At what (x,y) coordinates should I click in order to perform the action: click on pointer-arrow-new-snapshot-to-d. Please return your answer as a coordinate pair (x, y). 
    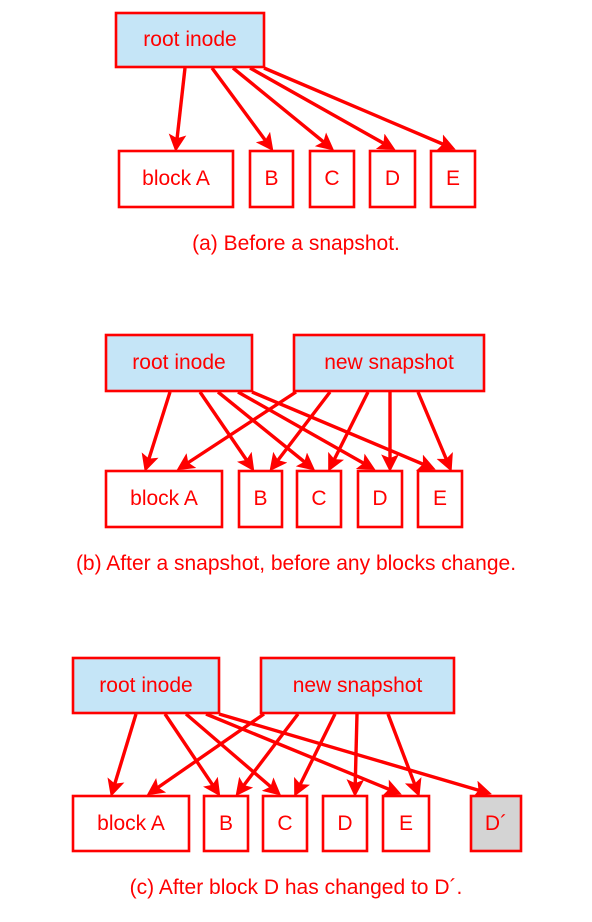
    Looking at the image, I should click on (355, 755).